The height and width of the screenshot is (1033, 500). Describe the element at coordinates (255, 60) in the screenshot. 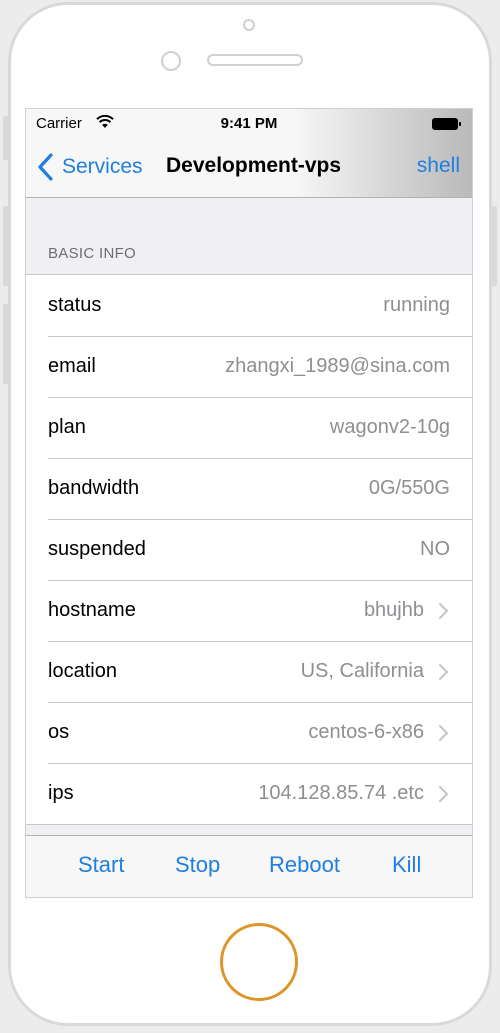

I see `earpiece-speaker` at that location.